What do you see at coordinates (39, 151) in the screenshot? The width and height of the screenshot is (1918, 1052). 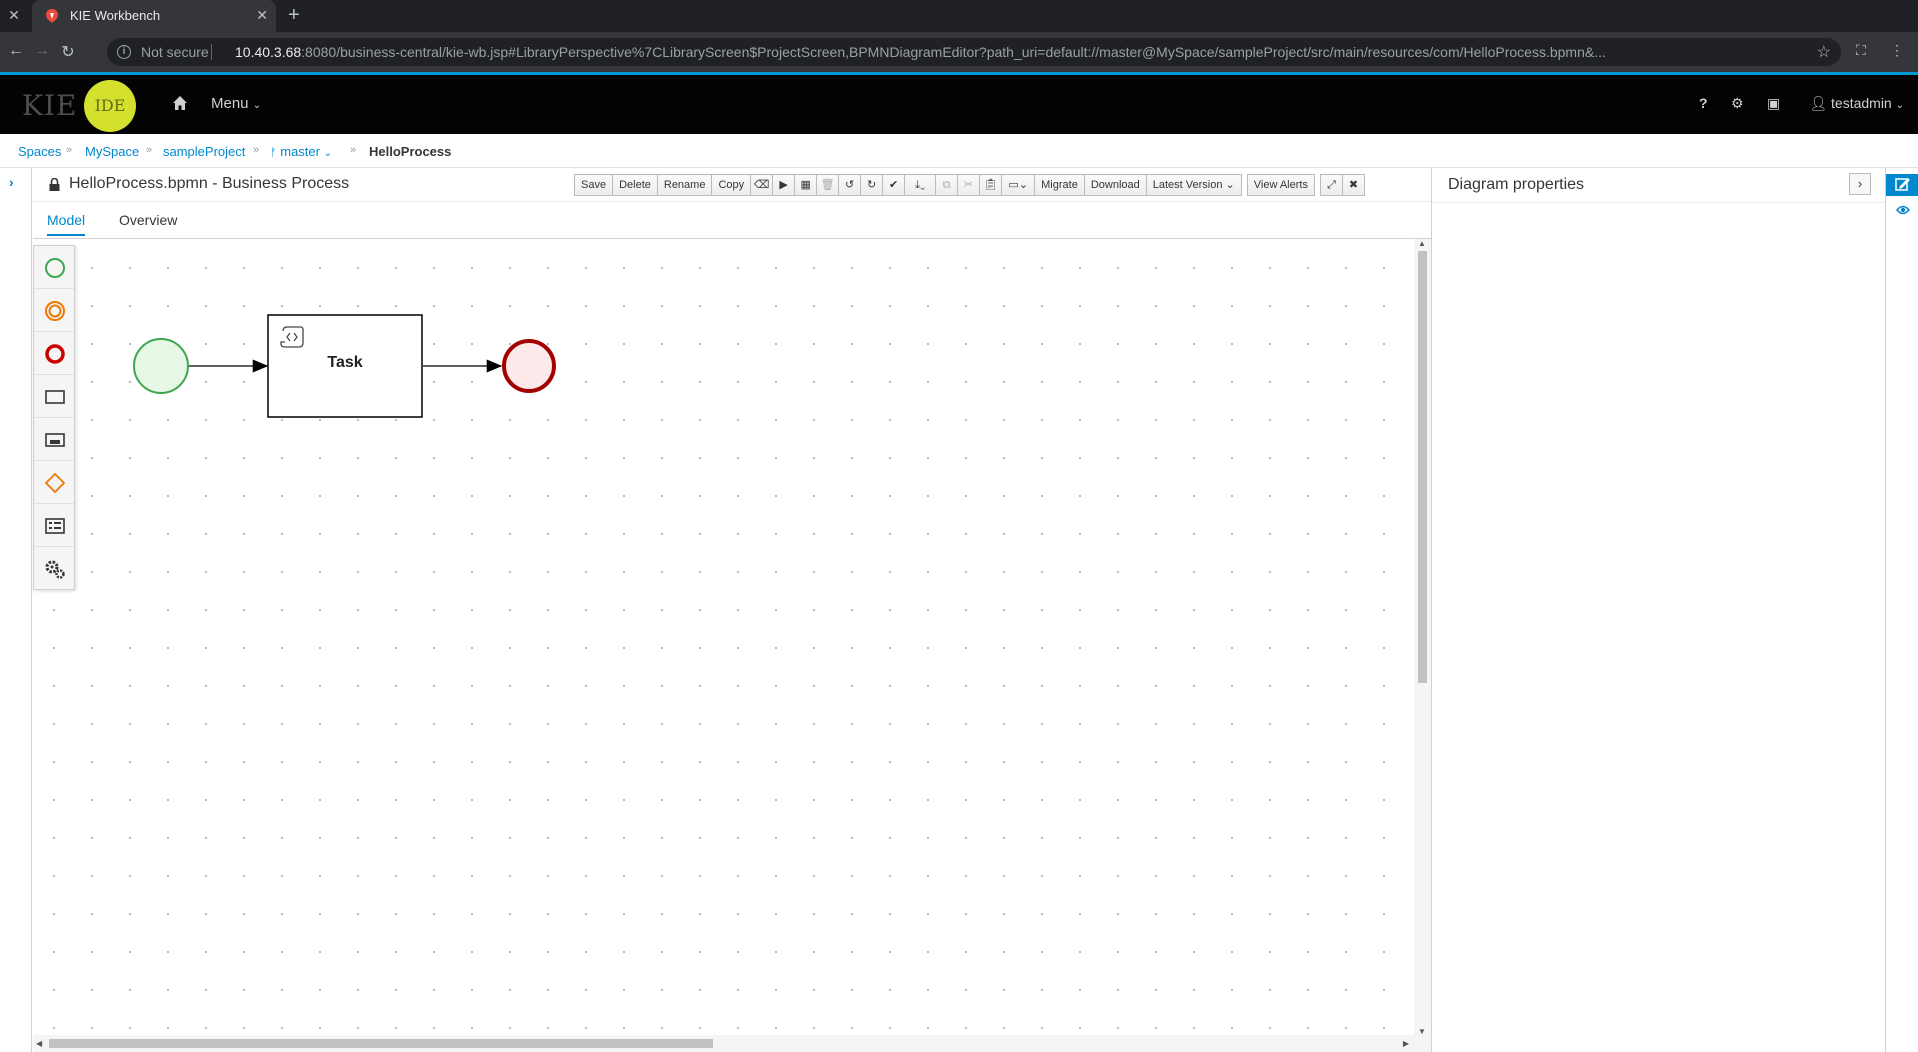 I see `breadcrumb-spaces: Spaces` at bounding box center [39, 151].